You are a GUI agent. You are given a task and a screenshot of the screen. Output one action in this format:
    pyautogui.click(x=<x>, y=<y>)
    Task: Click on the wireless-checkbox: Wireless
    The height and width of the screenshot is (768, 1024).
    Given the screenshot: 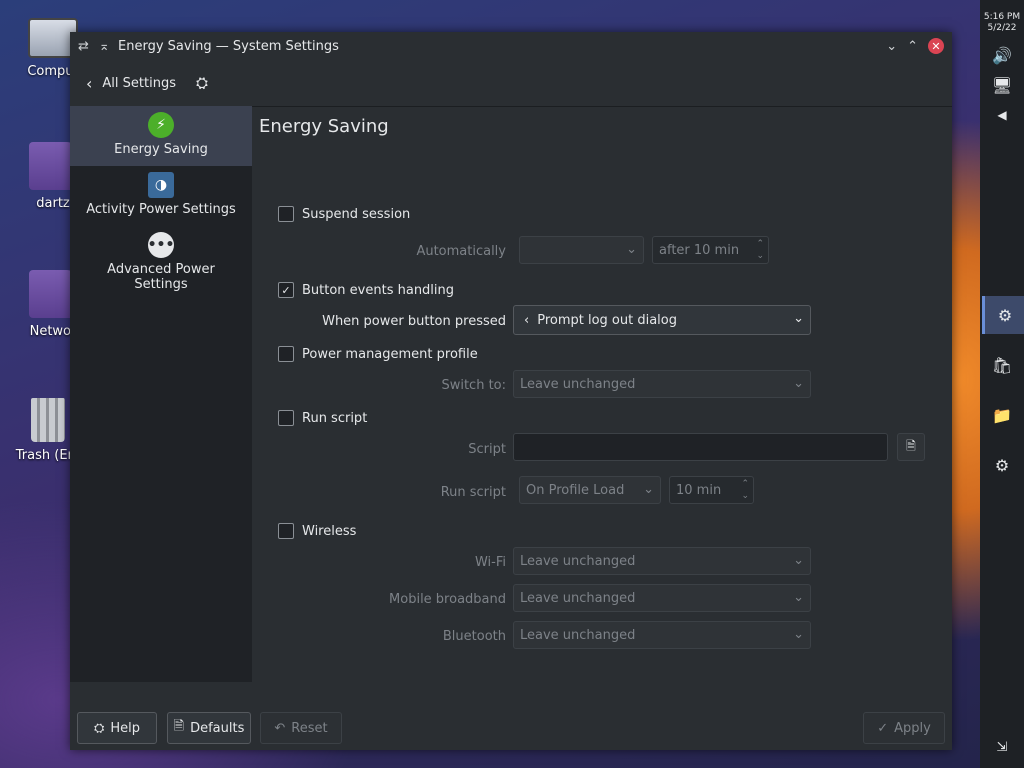 What is the action you would take?
    pyautogui.click(x=317, y=531)
    